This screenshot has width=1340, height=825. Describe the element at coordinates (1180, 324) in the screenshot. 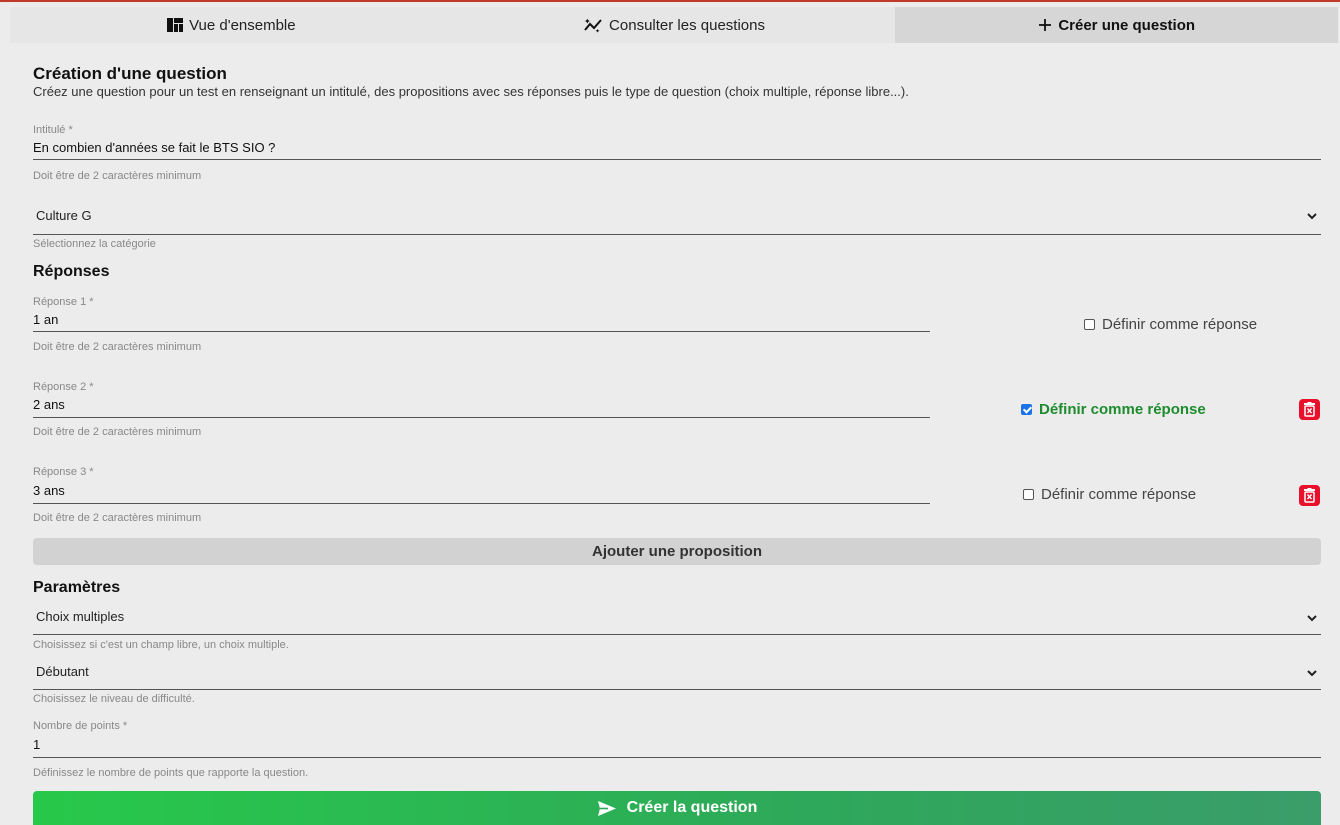

I see `reponse-1-check-label: Définir comme réponse` at that location.